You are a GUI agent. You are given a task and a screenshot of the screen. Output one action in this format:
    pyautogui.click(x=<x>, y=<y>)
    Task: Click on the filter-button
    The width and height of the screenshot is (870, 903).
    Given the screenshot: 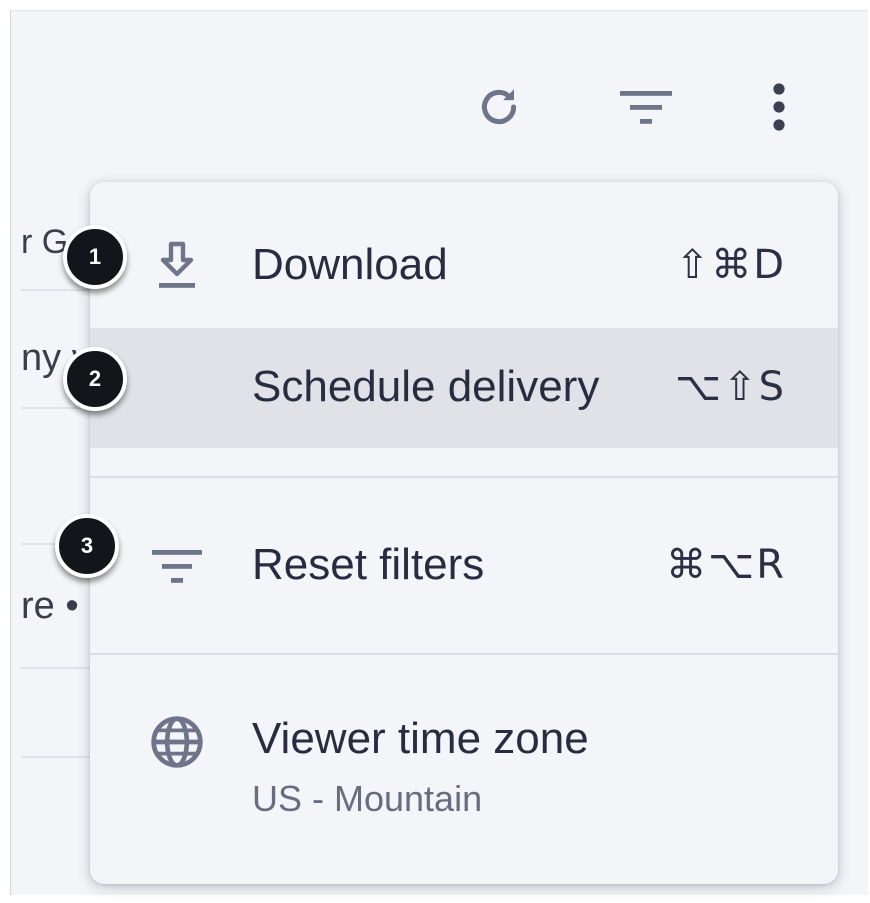 What is the action you would take?
    pyautogui.click(x=646, y=109)
    